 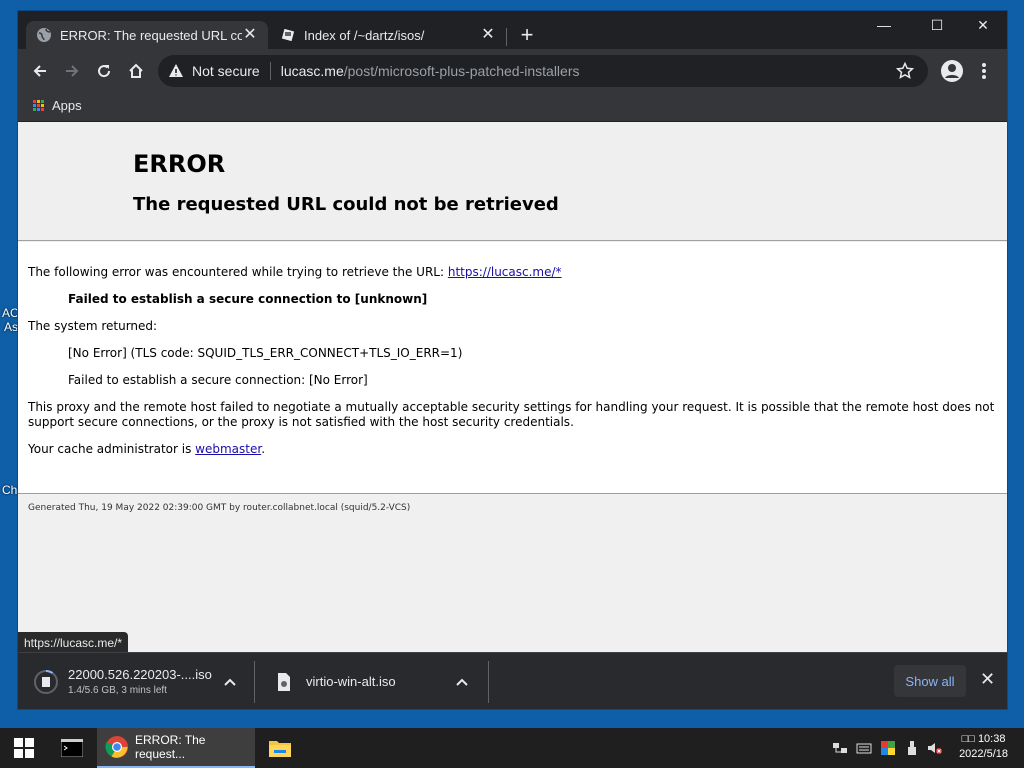 What do you see at coordinates (512, 449) in the screenshot?
I see `admin-text: Your cache administrator is webmaster.` at bounding box center [512, 449].